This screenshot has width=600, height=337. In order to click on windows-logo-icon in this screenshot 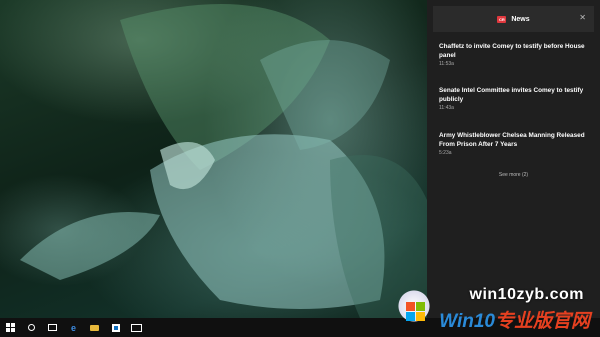, I will do `click(414, 306)`.